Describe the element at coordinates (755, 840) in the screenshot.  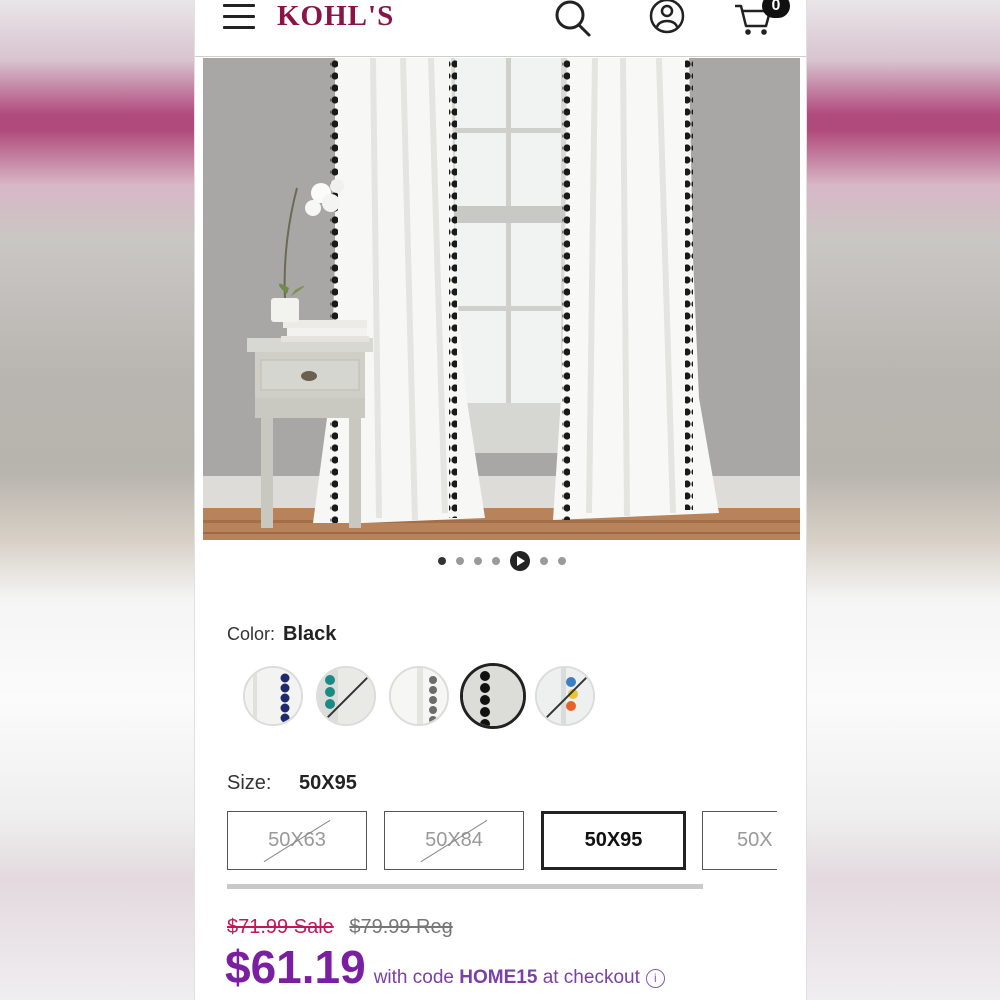
I see `size-option-label: 50X` at that location.